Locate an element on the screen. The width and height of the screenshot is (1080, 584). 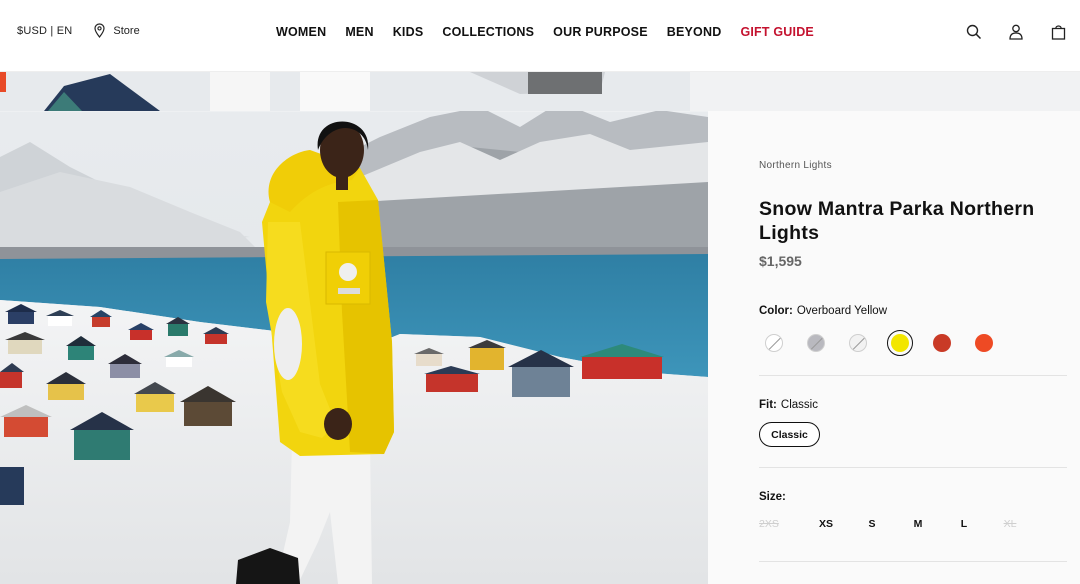
color-swatch-grey is located at coordinates (816, 343).